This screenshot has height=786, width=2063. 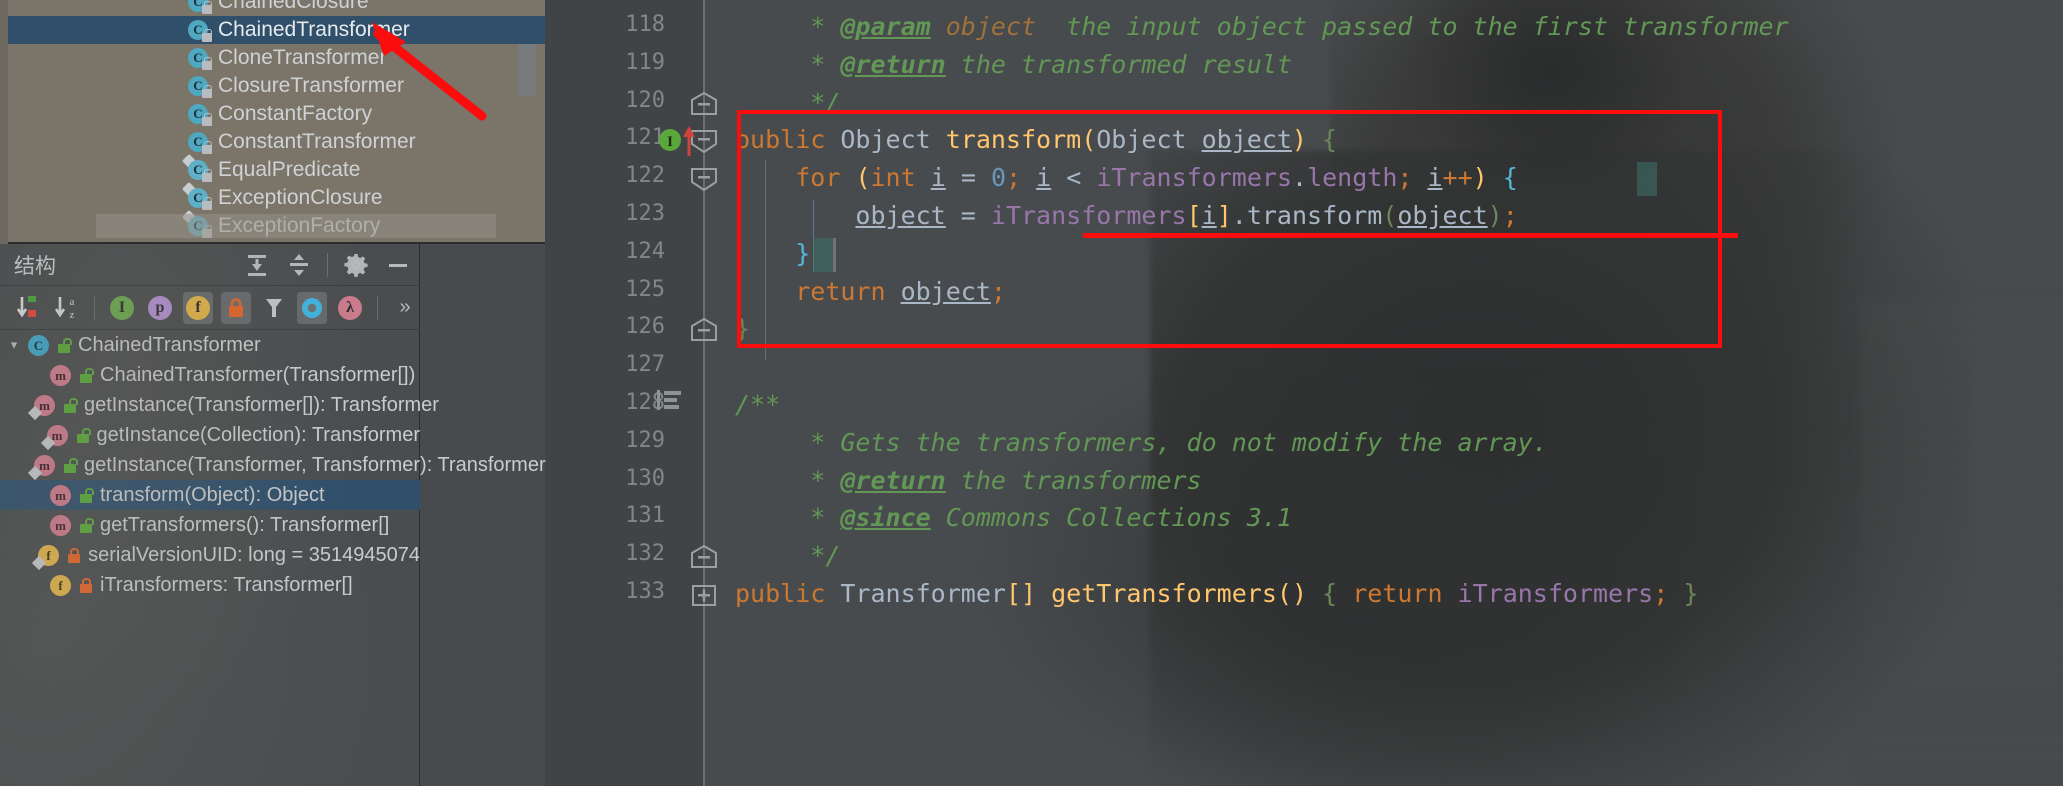 I want to click on non-public-lock-icon, so click(x=236, y=307).